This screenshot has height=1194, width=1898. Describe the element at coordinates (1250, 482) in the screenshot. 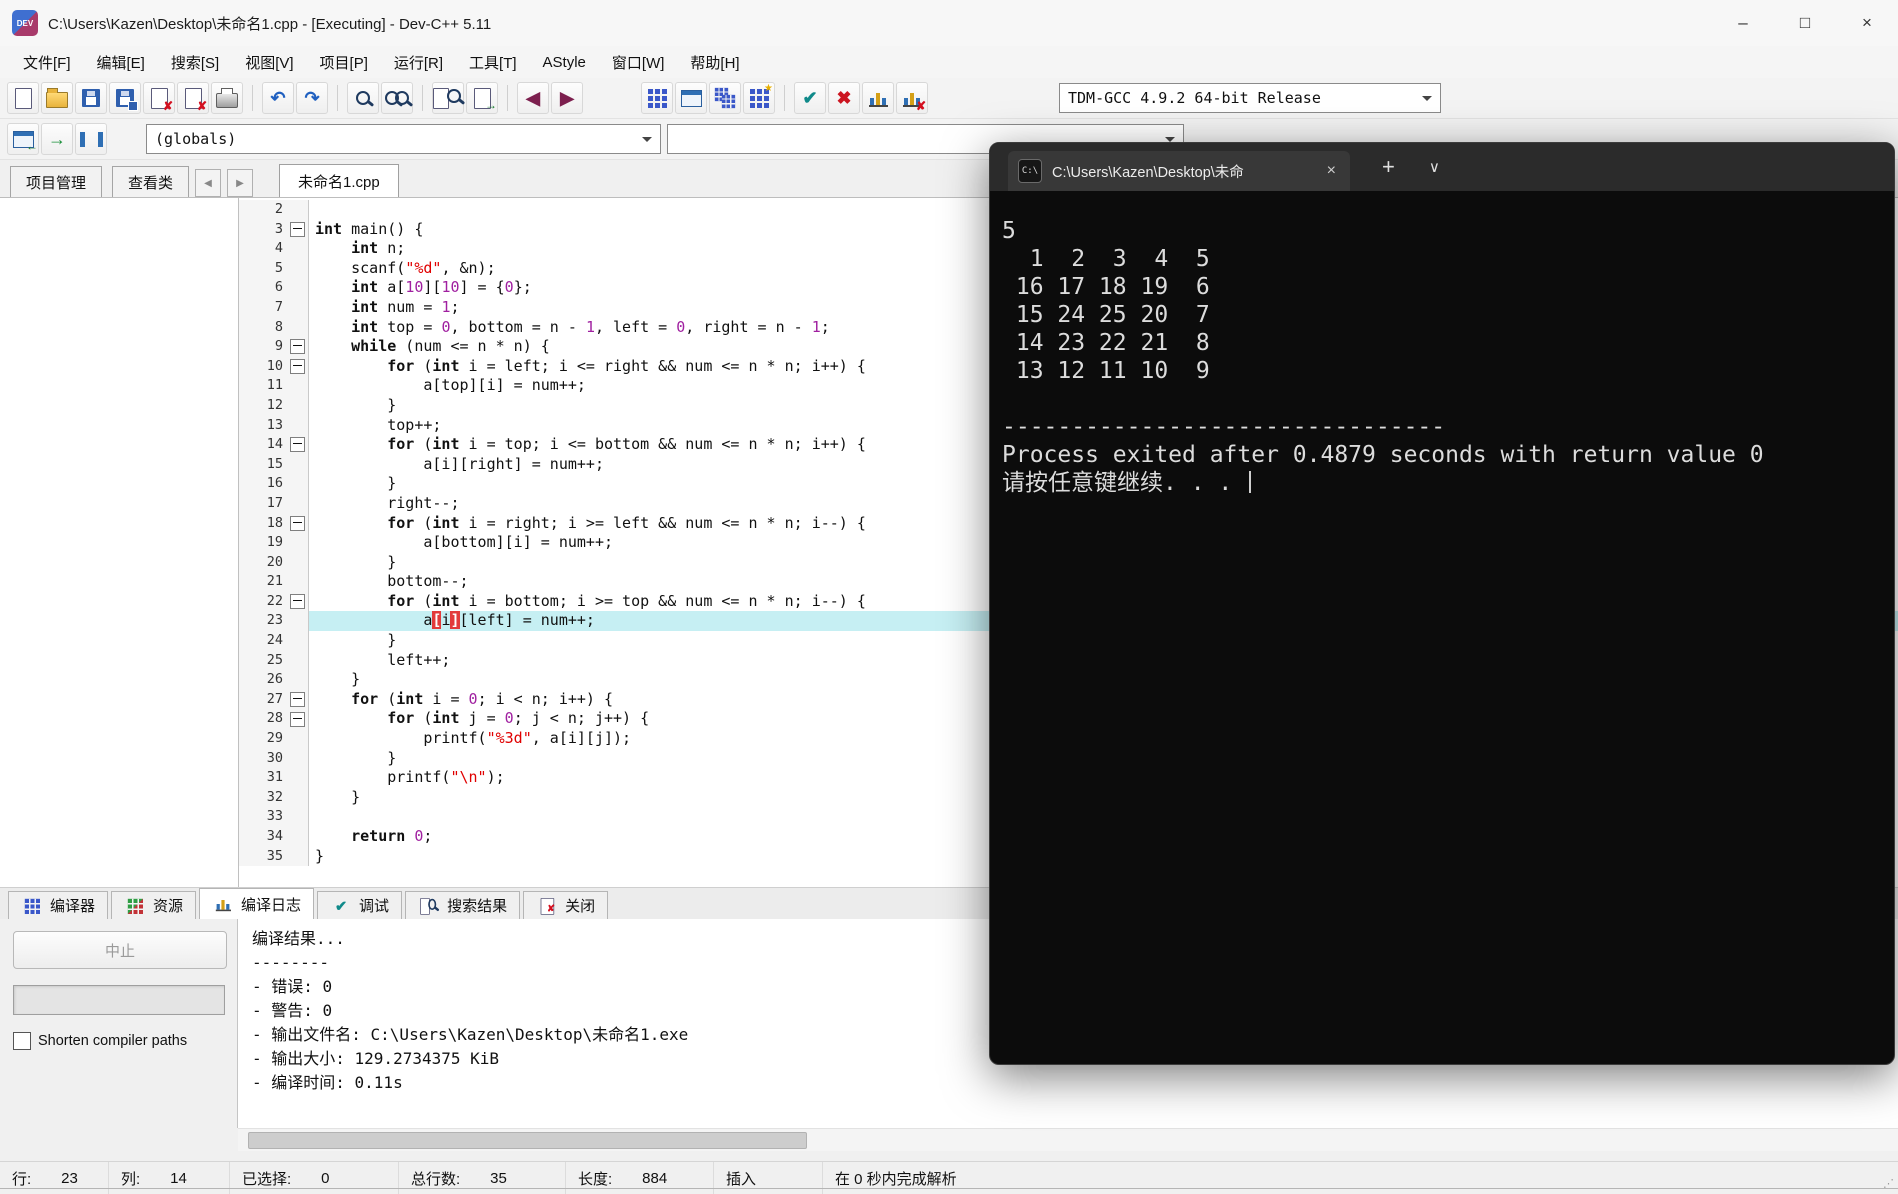

I see `terminal-cursor` at that location.